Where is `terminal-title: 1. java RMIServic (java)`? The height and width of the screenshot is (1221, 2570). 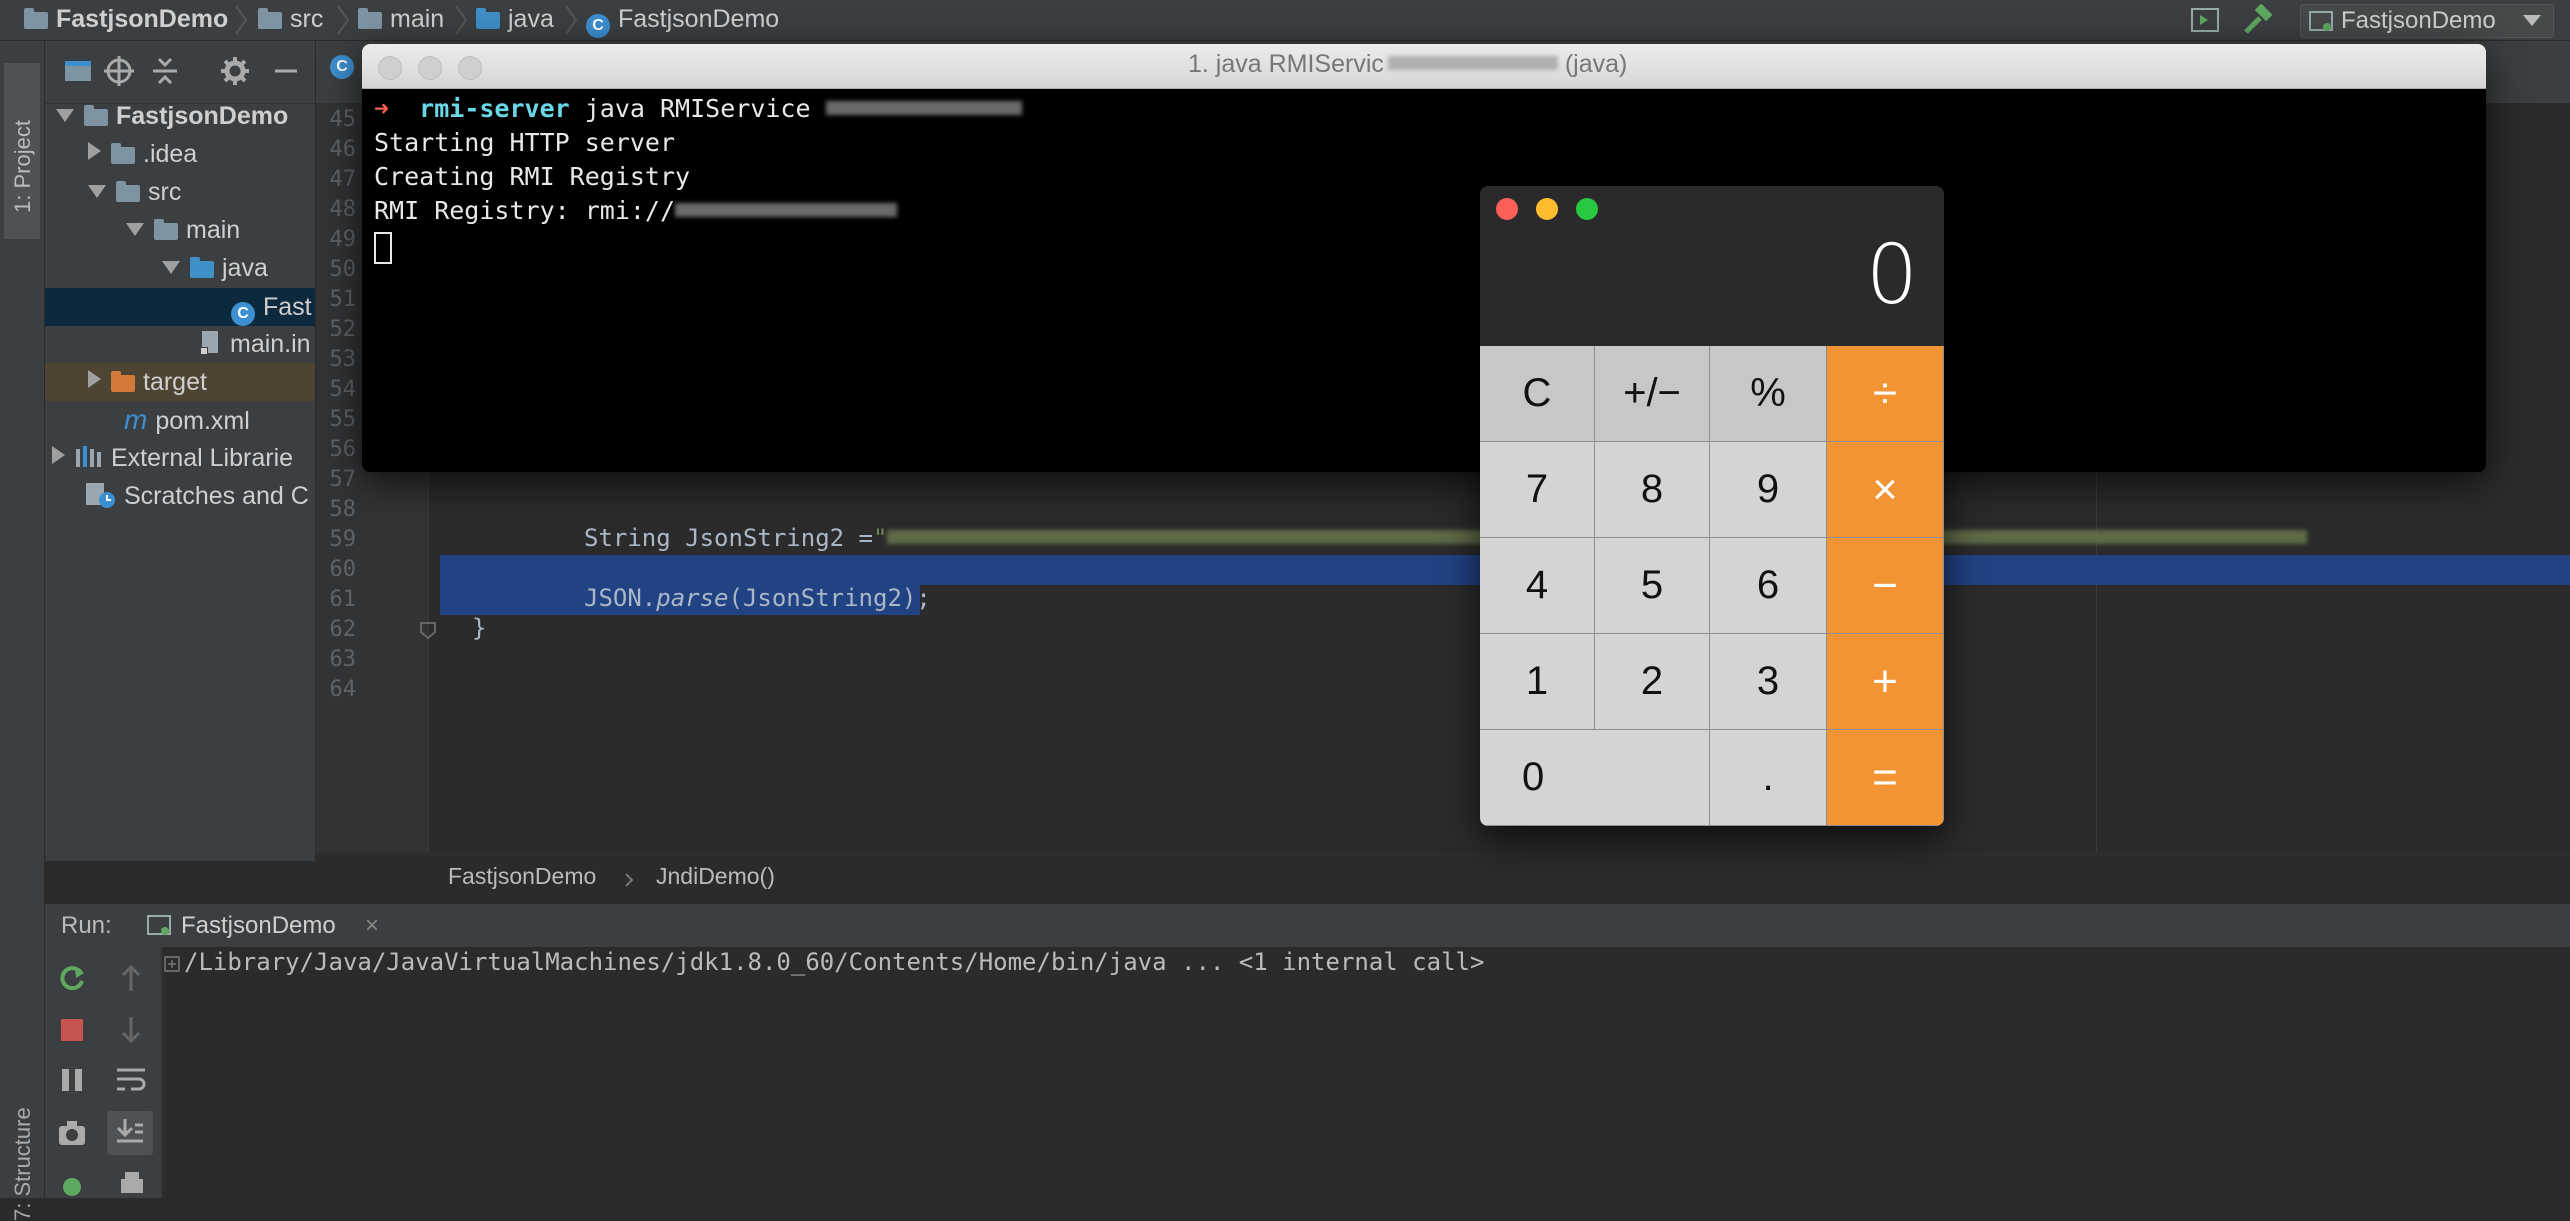
terminal-title: 1. java RMIServic (java) is located at coordinates (1407, 64).